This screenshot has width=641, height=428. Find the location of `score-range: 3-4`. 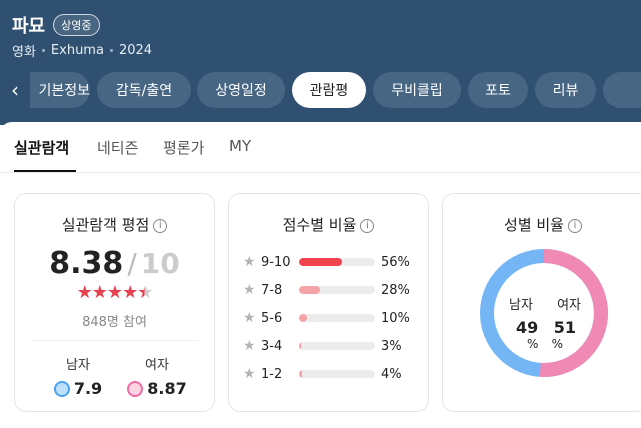

score-range: 3-4 is located at coordinates (272, 346).